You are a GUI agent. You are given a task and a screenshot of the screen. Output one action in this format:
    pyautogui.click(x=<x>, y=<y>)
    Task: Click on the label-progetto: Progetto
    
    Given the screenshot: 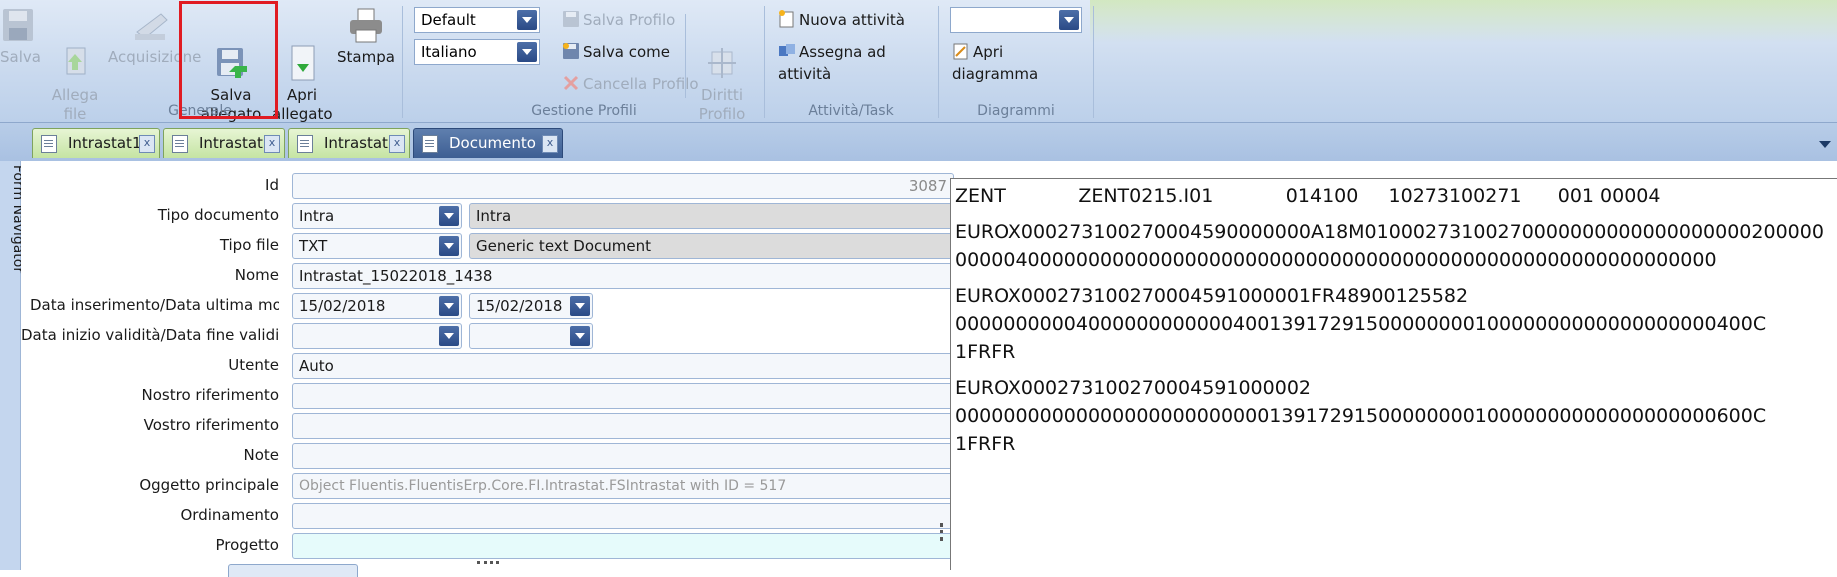 What is the action you would take?
    pyautogui.click(x=247, y=545)
    